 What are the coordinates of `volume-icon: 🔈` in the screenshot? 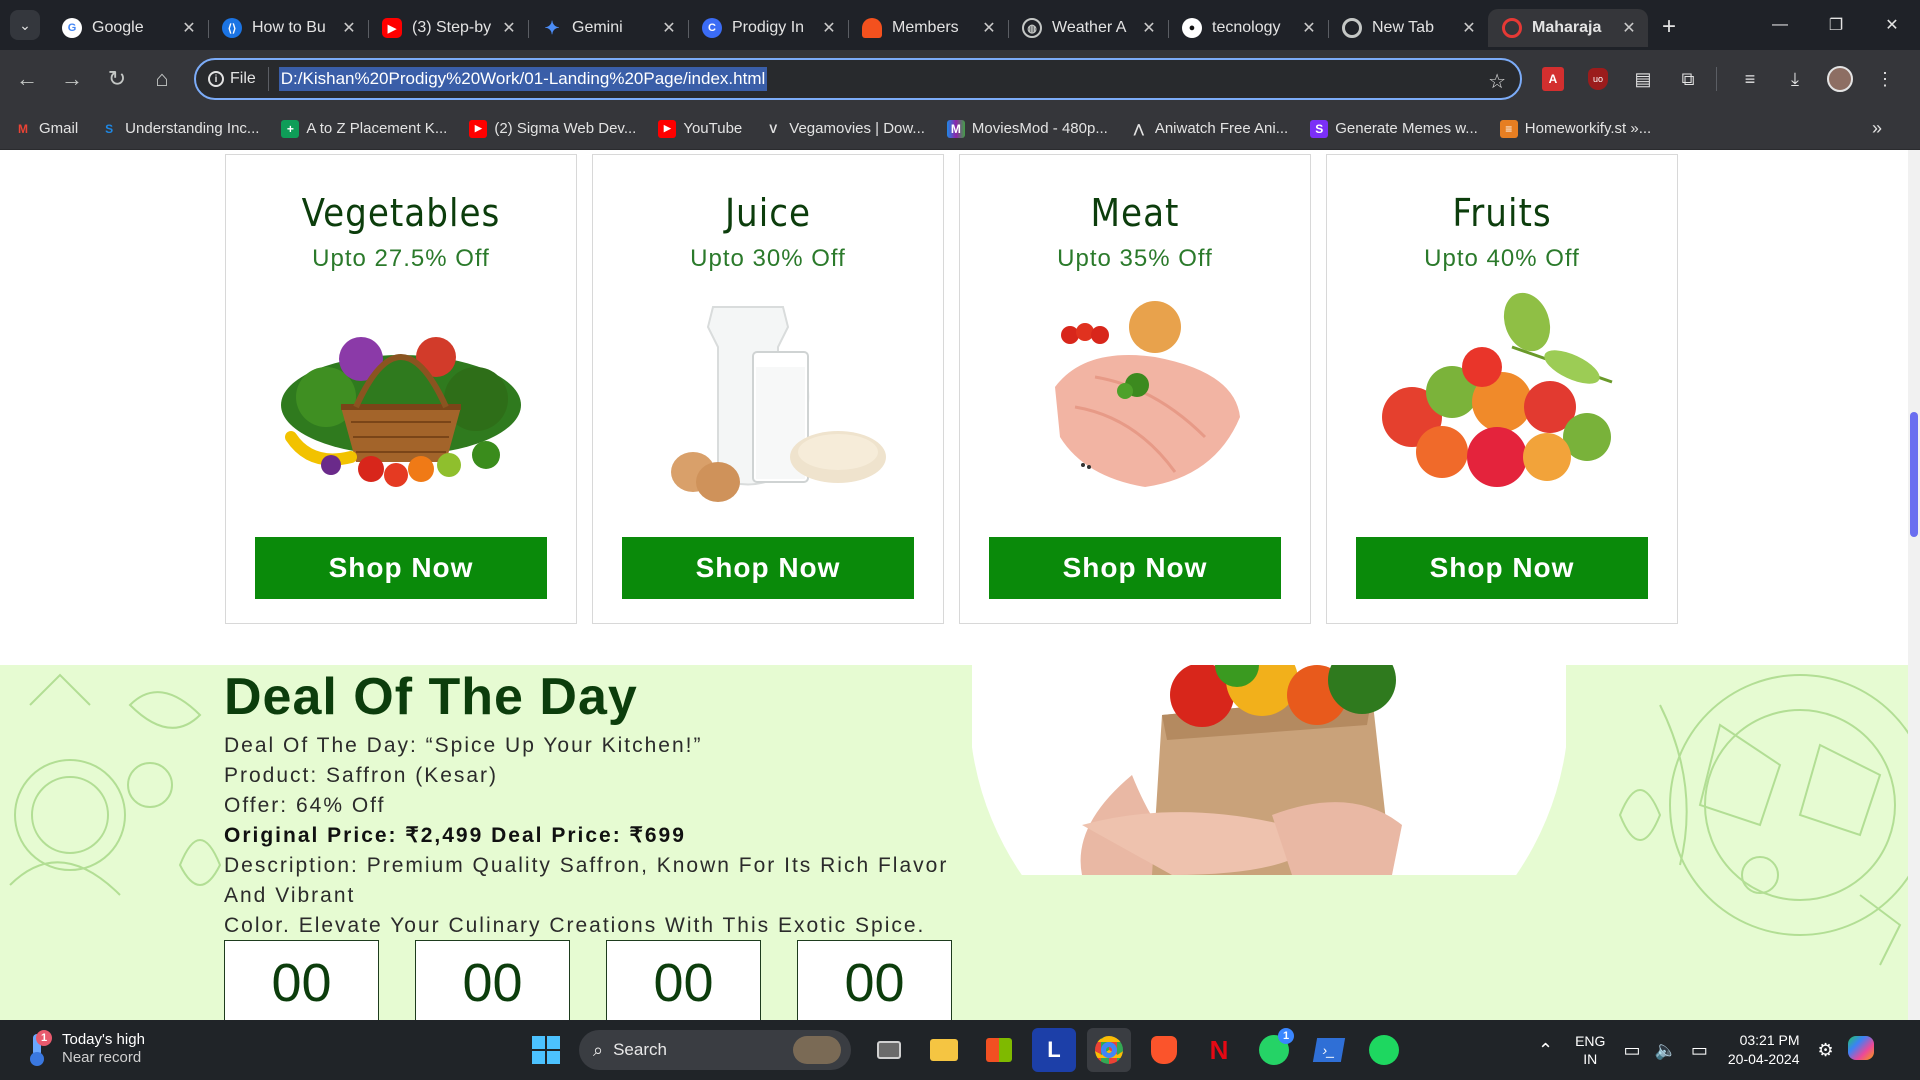 It's located at (1665, 1050).